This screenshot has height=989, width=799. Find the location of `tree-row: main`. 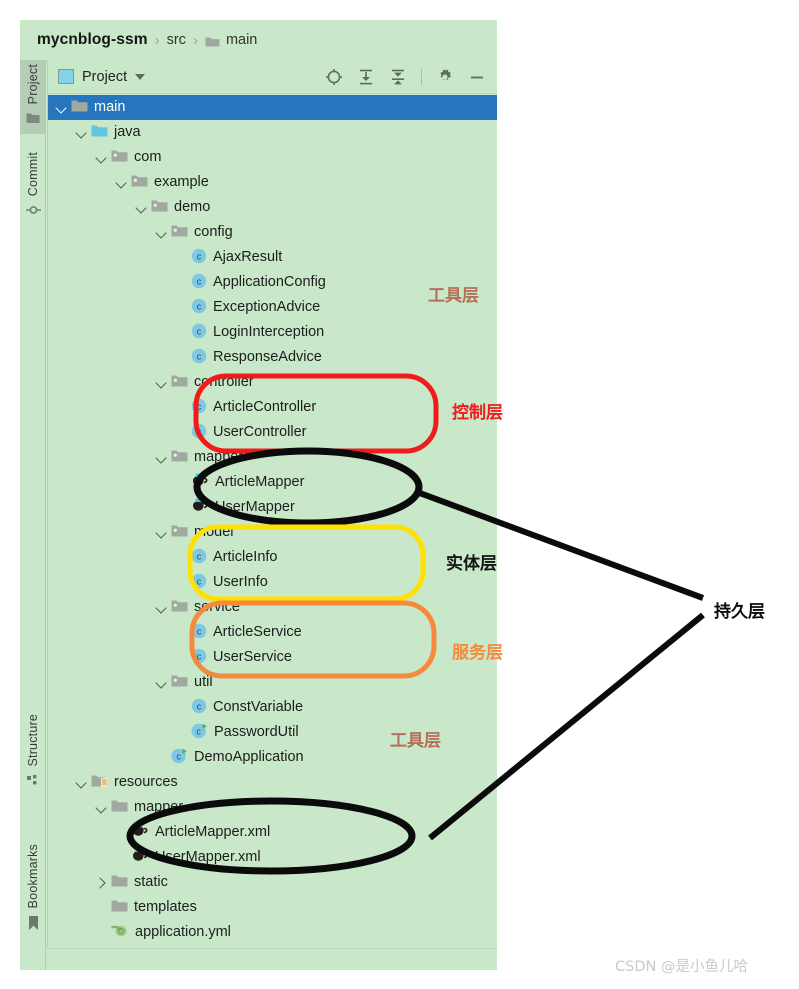

tree-row: main is located at coordinates (272, 107).